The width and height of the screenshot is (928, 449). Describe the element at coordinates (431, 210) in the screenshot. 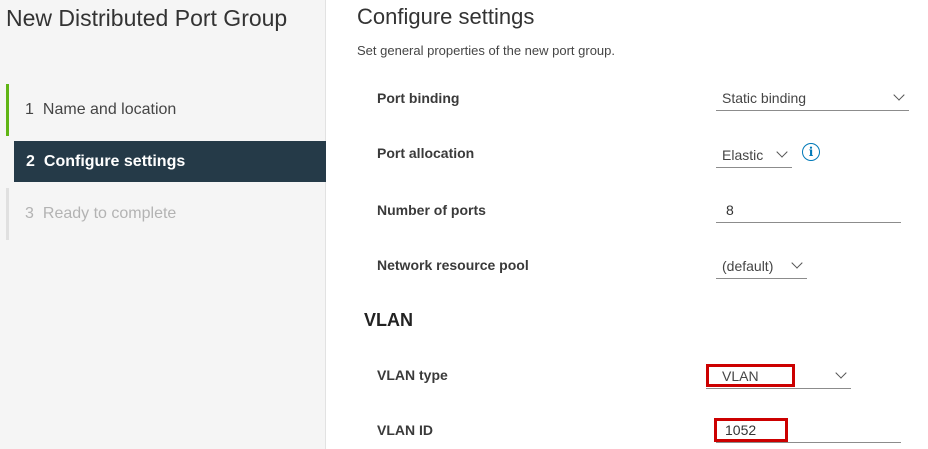

I see `number-of-ports-label: Number of ports` at that location.